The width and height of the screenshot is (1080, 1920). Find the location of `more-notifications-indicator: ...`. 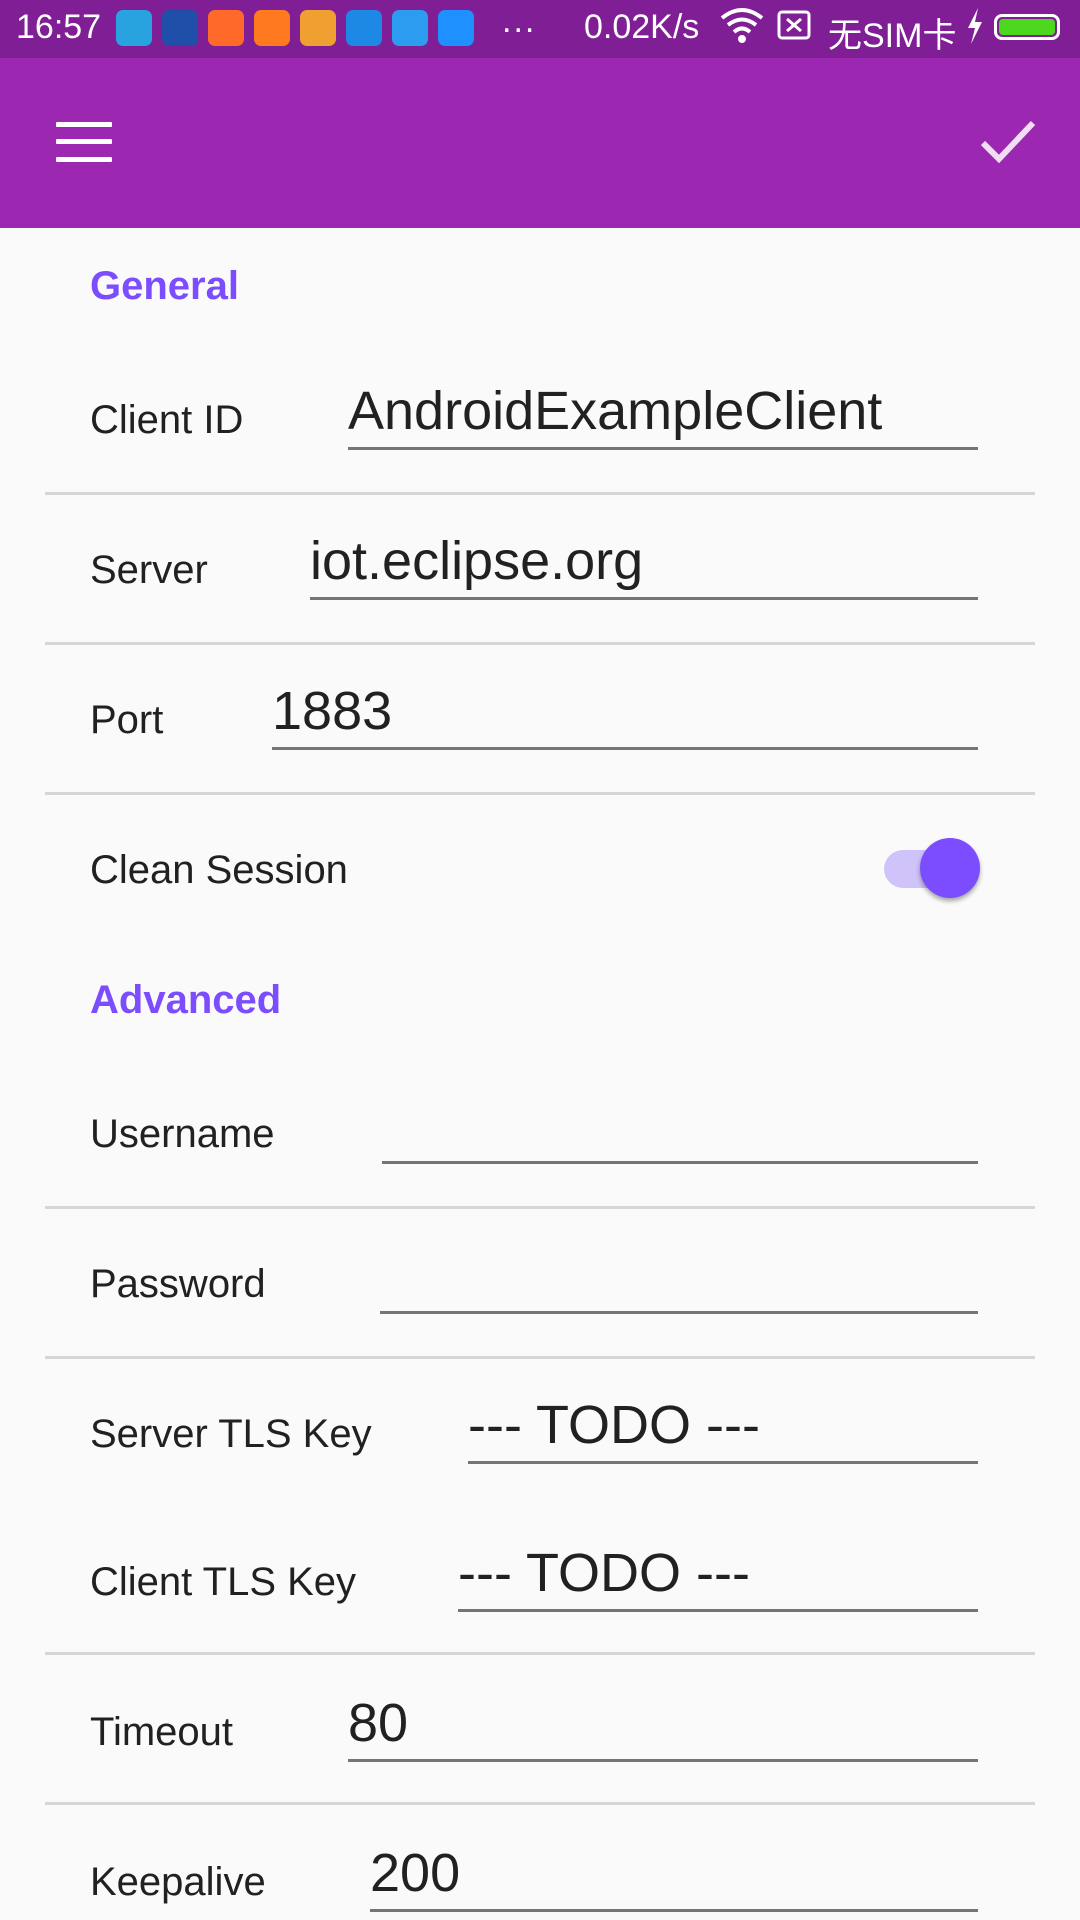

more-notifications-indicator: ... is located at coordinates (519, 21).